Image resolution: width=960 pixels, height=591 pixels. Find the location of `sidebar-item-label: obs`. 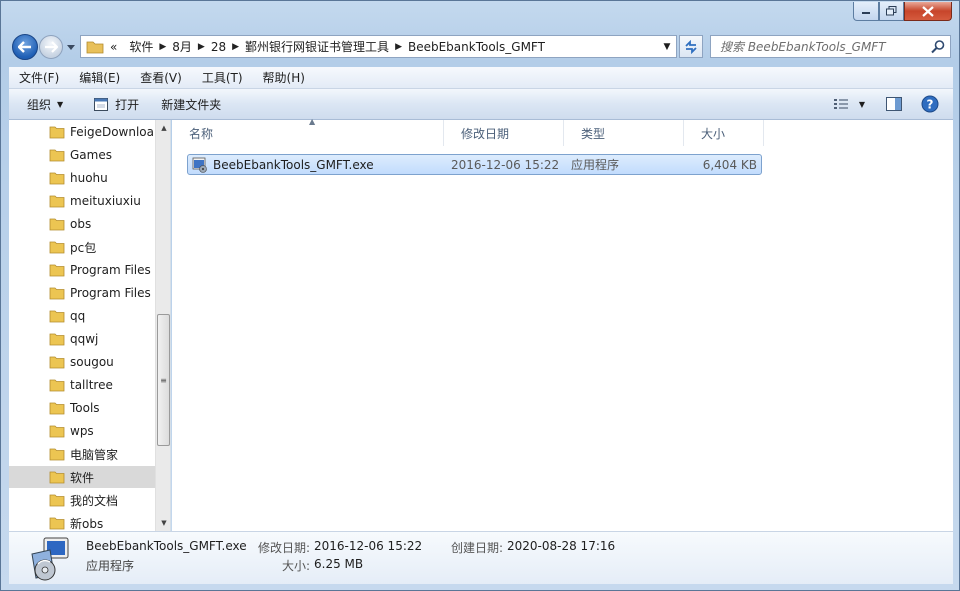

sidebar-item-label: obs is located at coordinates (81, 224).